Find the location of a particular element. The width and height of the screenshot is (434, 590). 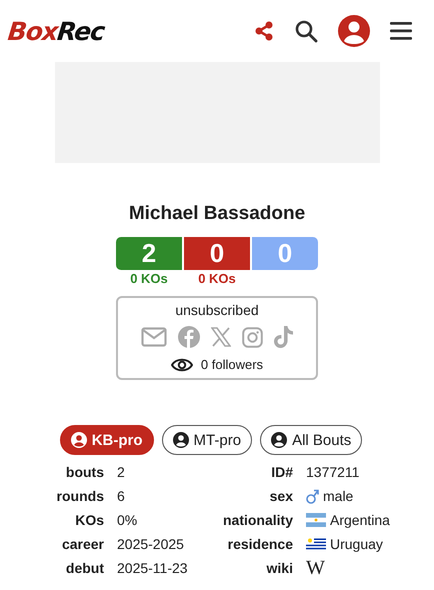

stat-label: bouts is located at coordinates (85, 472).